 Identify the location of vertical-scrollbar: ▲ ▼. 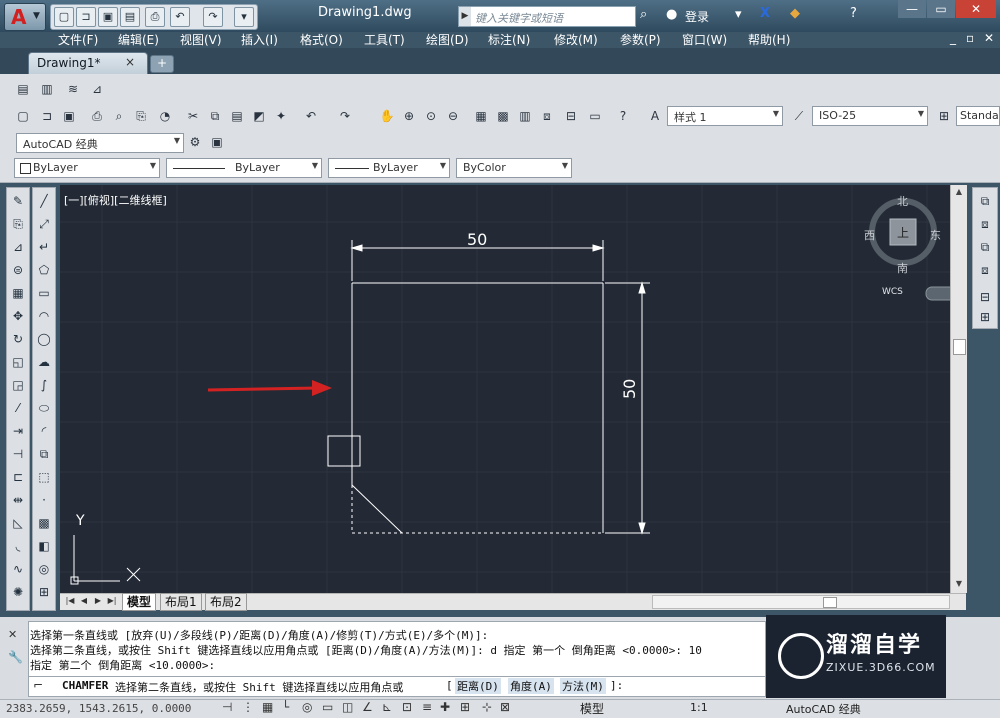
(958, 389).